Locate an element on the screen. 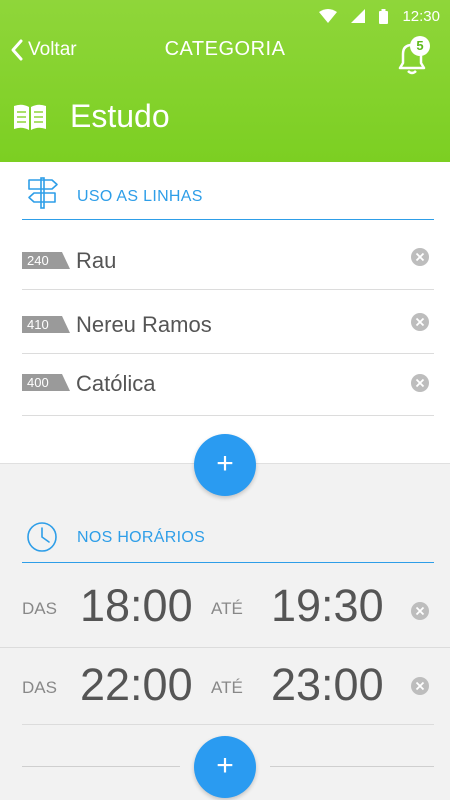 The height and width of the screenshot is (800, 450). add-line-label: + is located at coordinates (225, 463).